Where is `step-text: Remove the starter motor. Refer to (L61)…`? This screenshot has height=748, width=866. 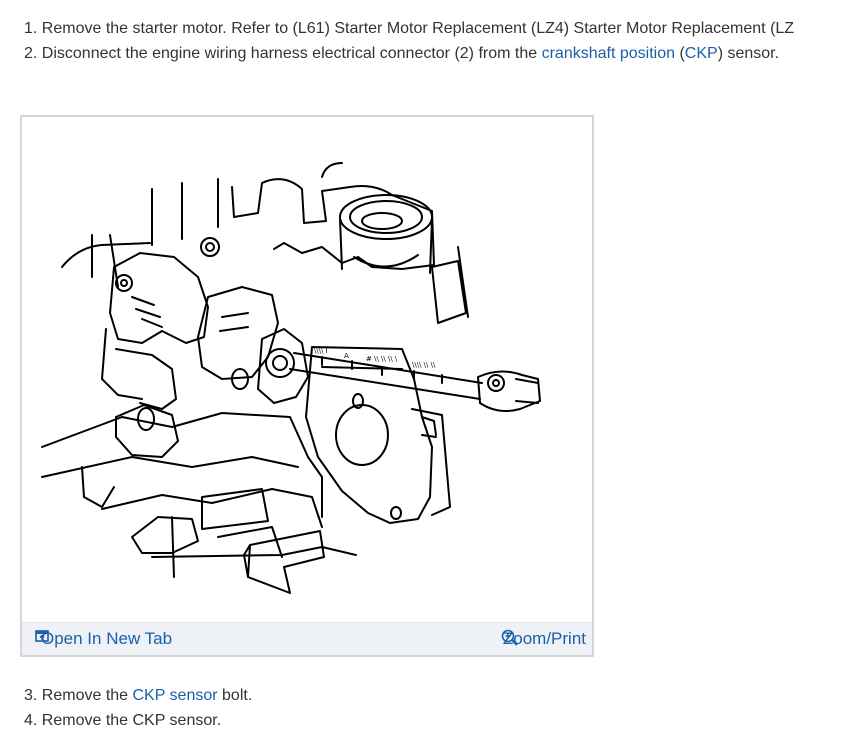
step-text: Remove the starter motor. Refer to (L61)… is located at coordinates (416, 28).